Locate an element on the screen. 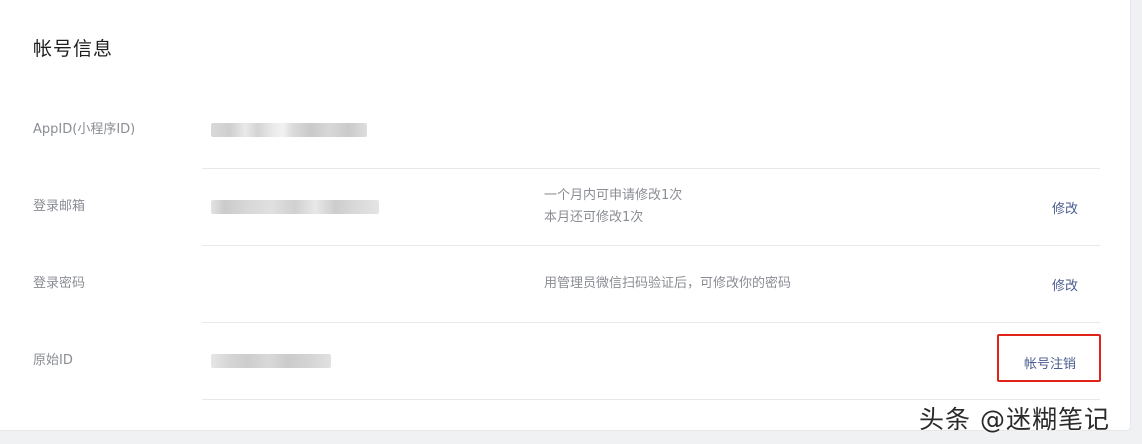 The width and height of the screenshot is (1142, 444). email-tip-line-2: 本月还可修改1次 is located at coordinates (594, 217).